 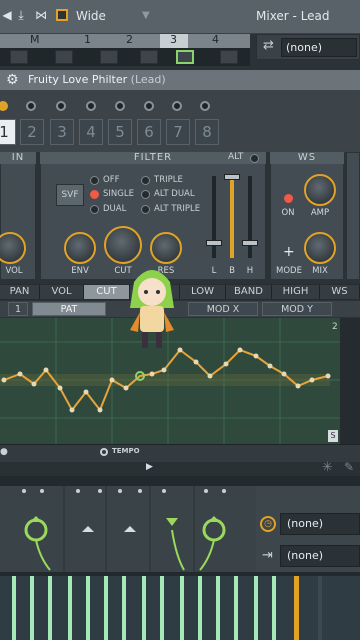 I want to click on fader-l-handle, so click(x=214, y=243).